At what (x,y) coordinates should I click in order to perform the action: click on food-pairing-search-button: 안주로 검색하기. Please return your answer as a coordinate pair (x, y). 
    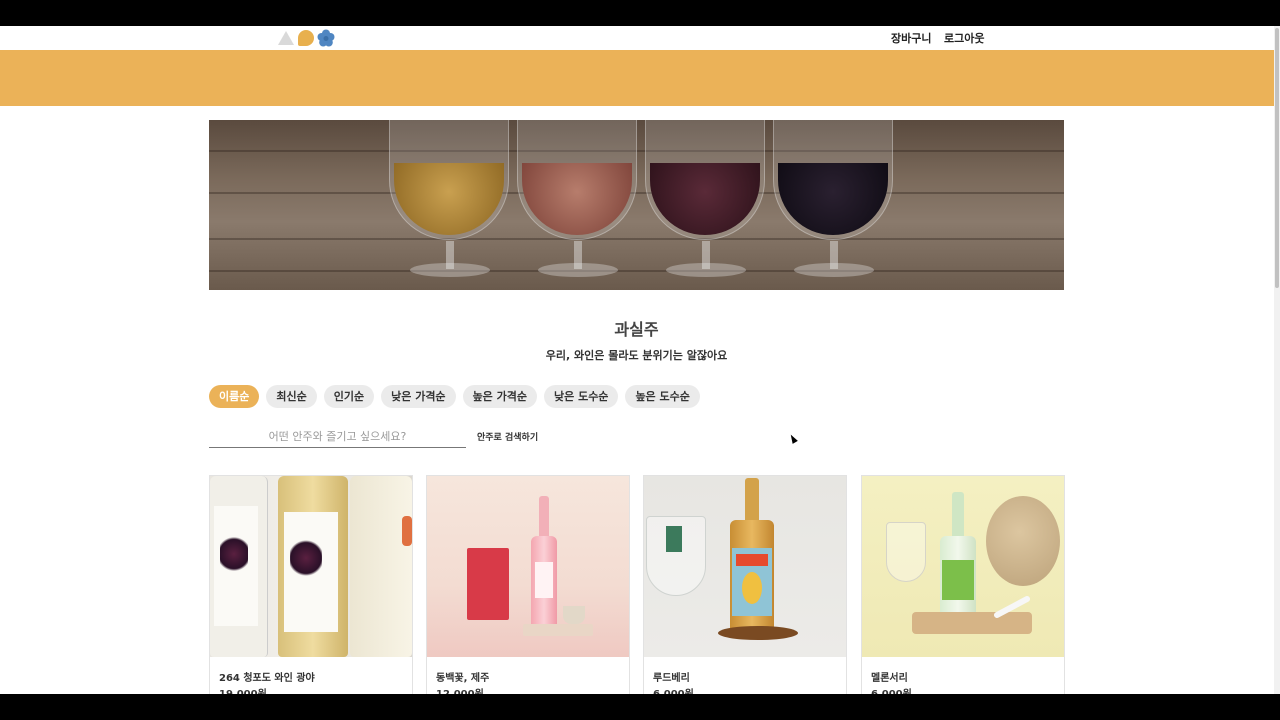
    Looking at the image, I should click on (507, 436).